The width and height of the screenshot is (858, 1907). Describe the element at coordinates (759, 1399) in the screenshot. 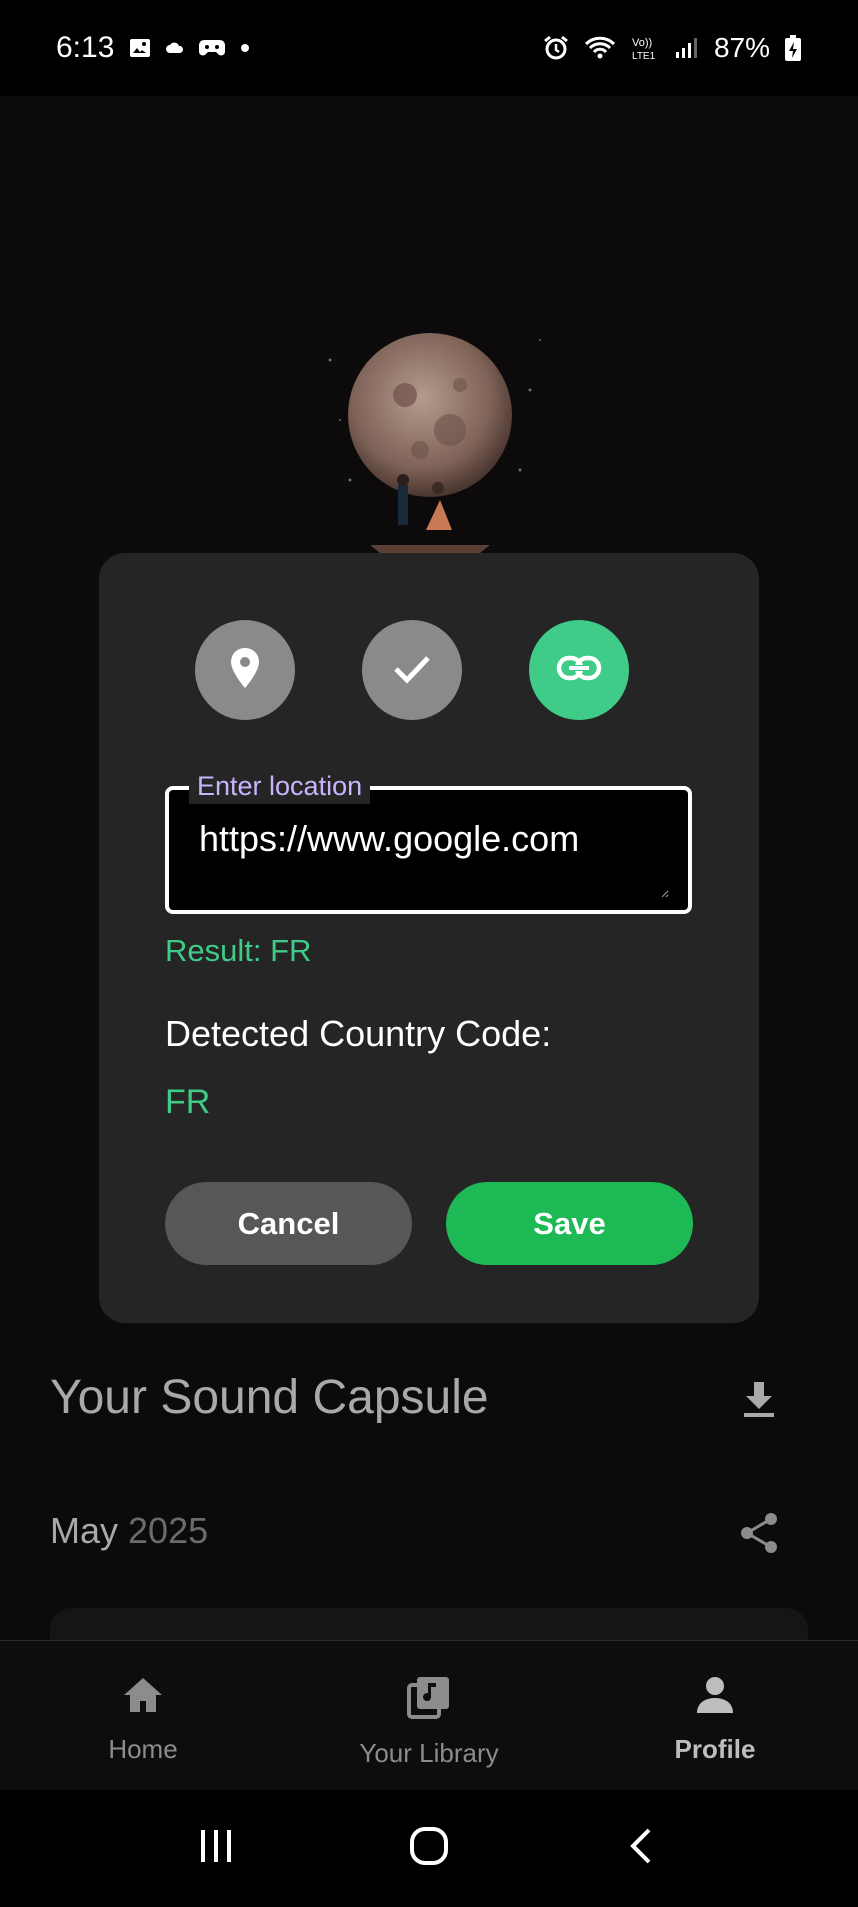

I see `download-icon` at that location.